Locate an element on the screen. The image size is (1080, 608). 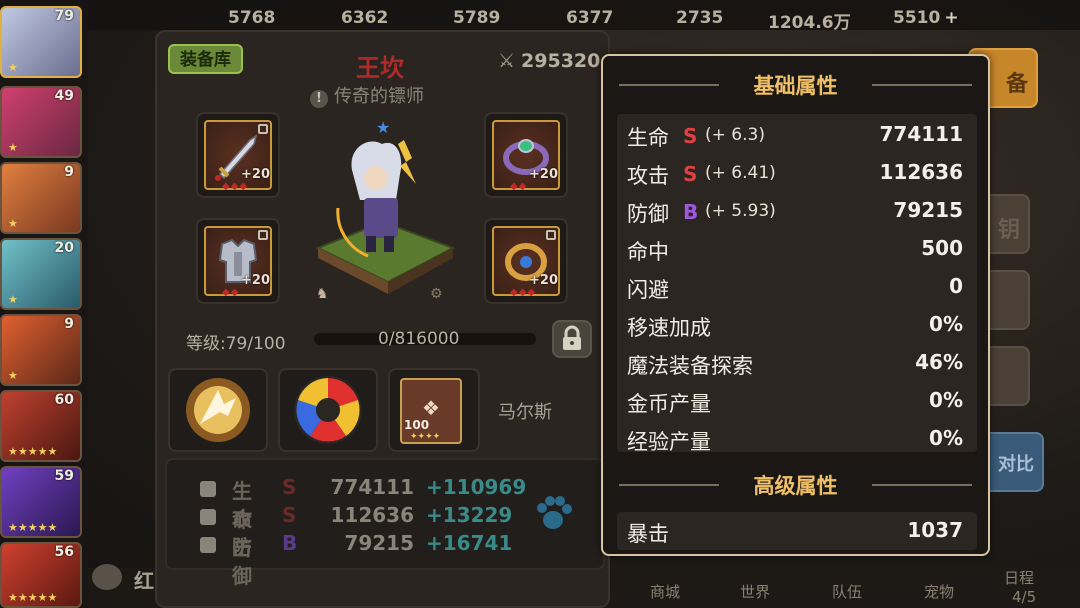
chat-bubble-icon is located at coordinates (107, 577).